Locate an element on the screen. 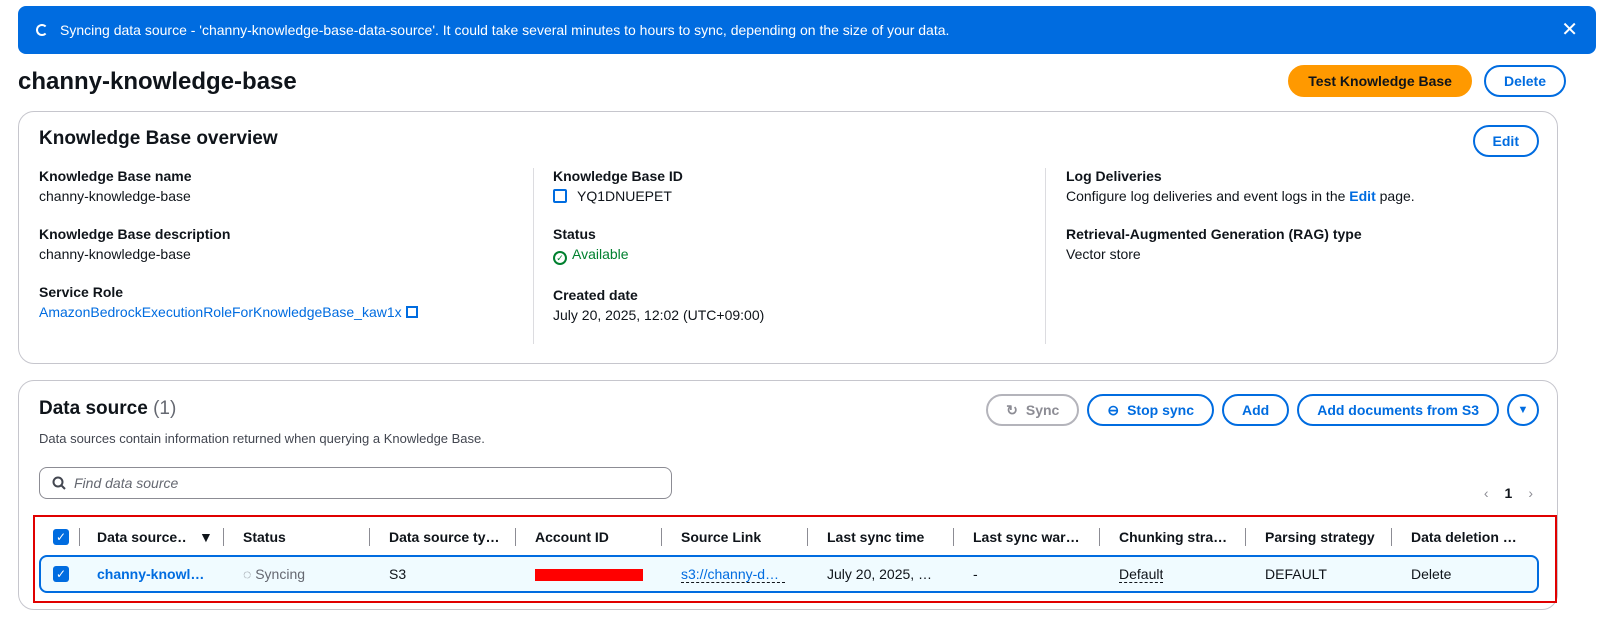 The width and height of the screenshot is (1604, 624). log-edit-link: Edit is located at coordinates (1362, 196).